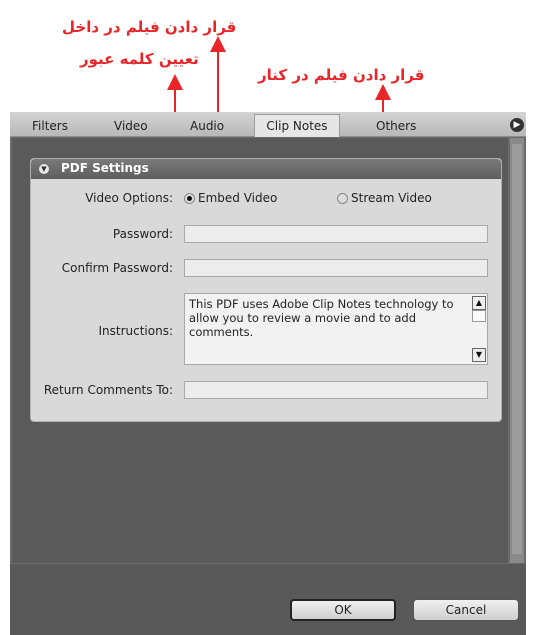 This screenshot has width=534, height=635. What do you see at coordinates (391, 198) in the screenshot?
I see `stream-video-label: Stream Video` at bounding box center [391, 198].